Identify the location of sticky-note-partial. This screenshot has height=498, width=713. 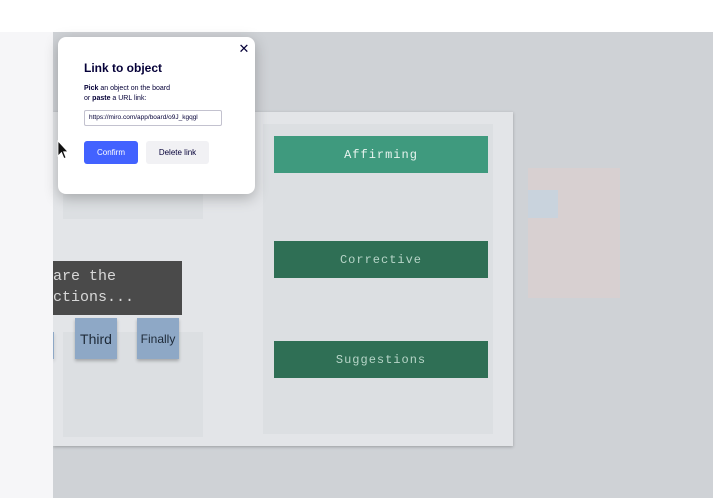
(53, 345).